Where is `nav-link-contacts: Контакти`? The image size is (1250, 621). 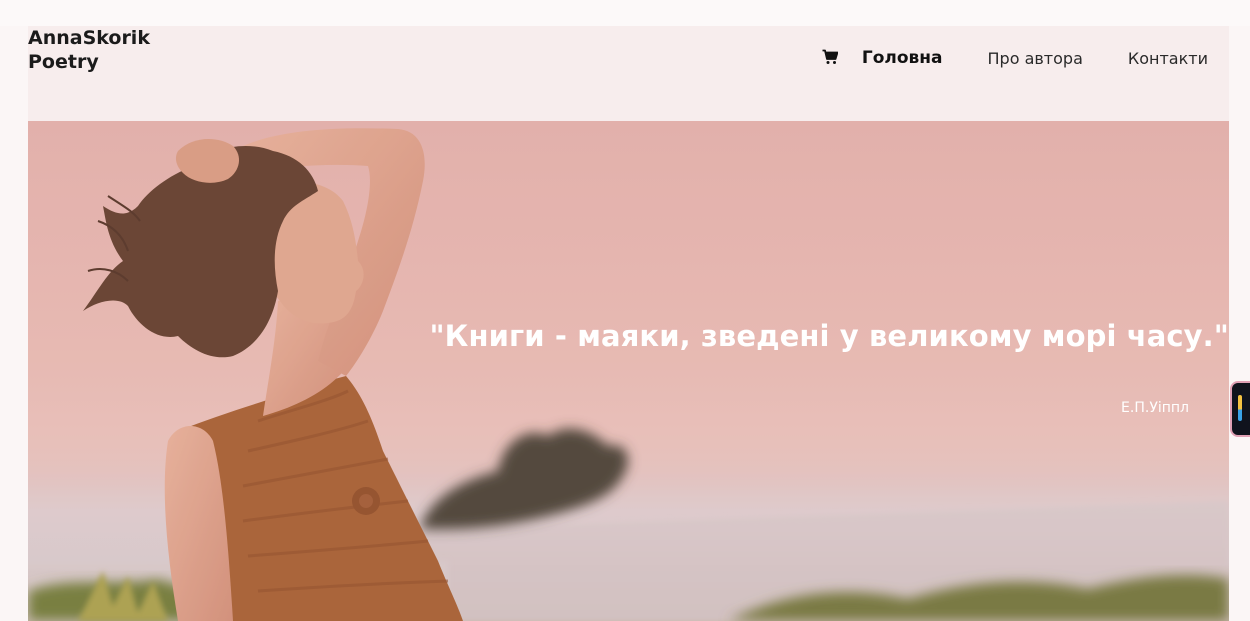
nav-link-contacts: Контакти is located at coordinates (1168, 58).